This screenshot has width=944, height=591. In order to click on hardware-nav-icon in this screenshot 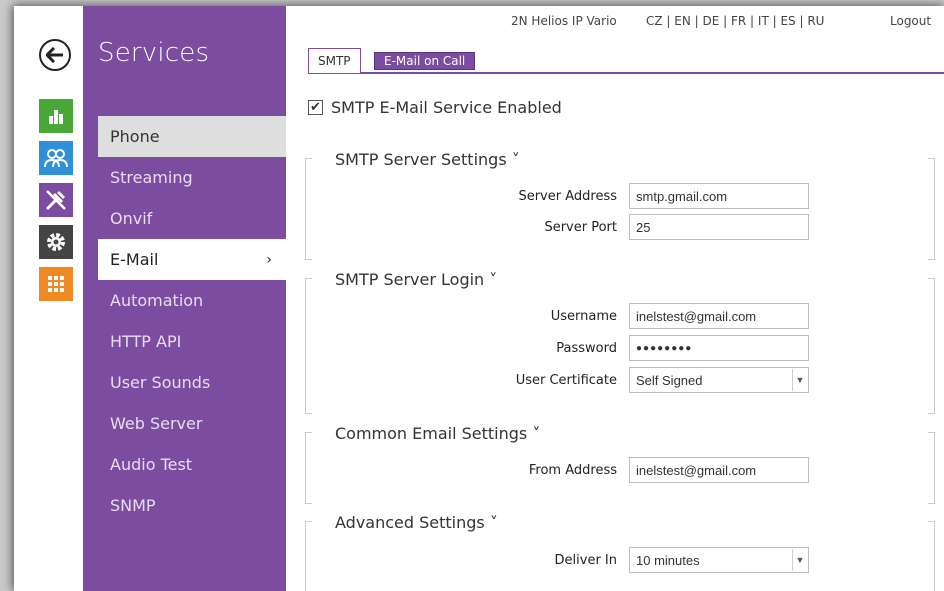, I will do `click(56, 200)`.